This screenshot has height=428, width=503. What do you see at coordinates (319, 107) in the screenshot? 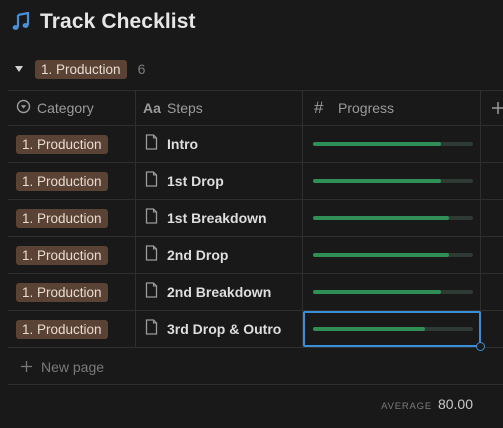
I see `hash-icon: #` at bounding box center [319, 107].